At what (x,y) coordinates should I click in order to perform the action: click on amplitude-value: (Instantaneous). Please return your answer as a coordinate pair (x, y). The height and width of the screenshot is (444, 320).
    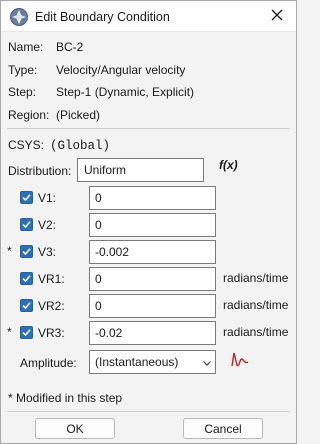
    Looking at the image, I should click on (137, 362).